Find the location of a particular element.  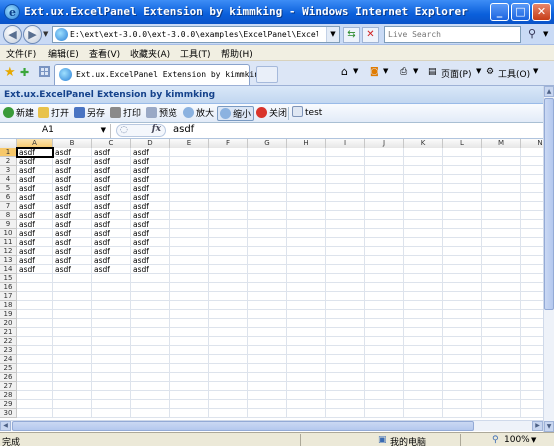

open-button: 打开 is located at coordinates (53, 113).